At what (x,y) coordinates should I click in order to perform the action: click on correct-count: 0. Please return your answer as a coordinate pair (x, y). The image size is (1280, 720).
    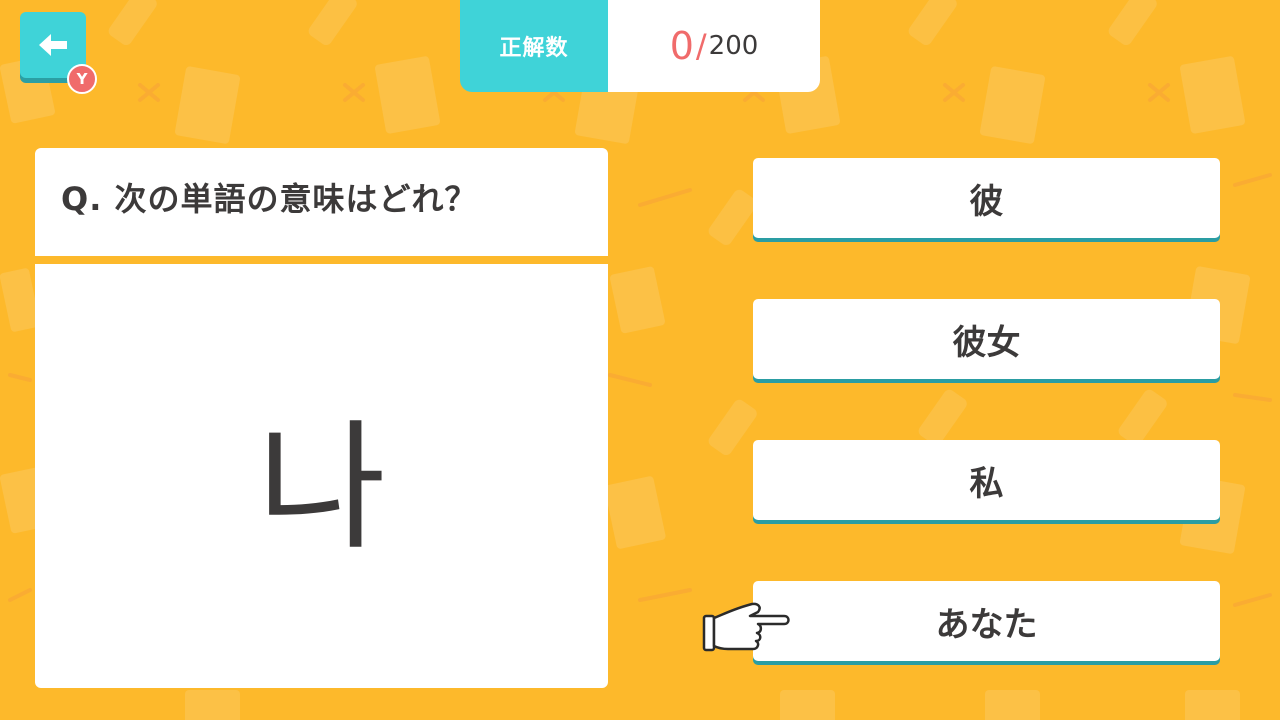
    Looking at the image, I should click on (681, 46).